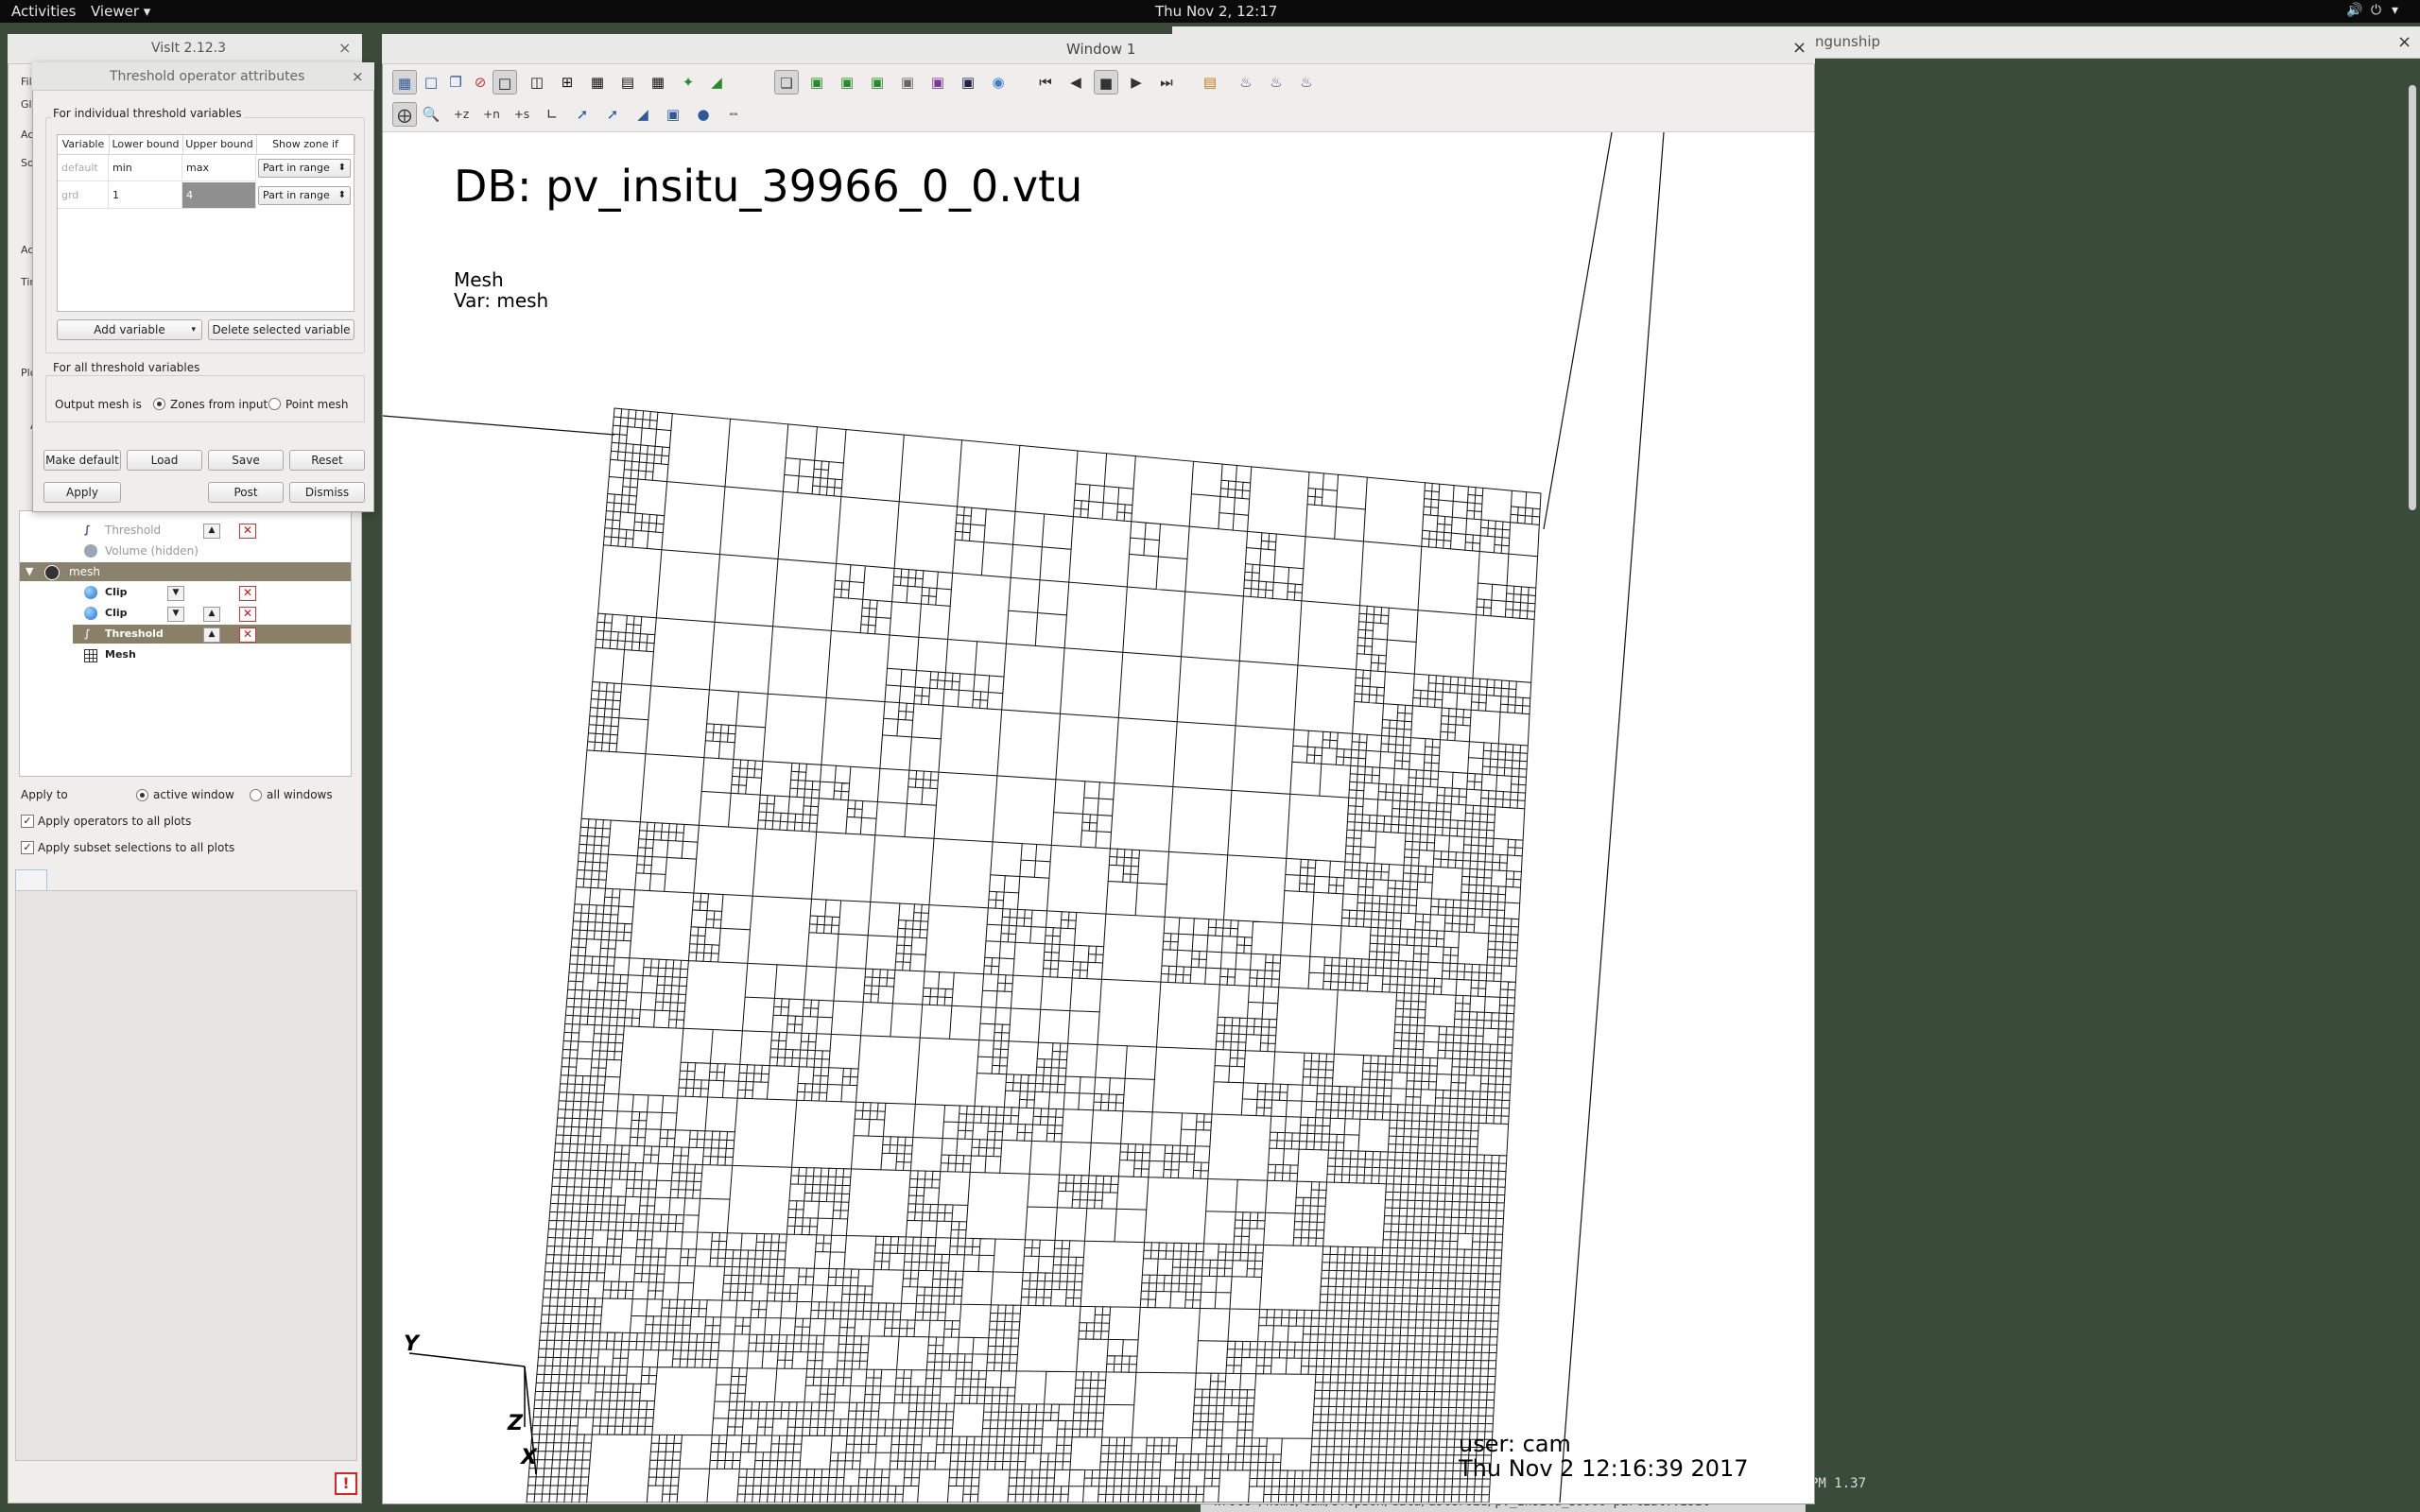  I want to click on app-menu: Viewer ▾, so click(120, 11).